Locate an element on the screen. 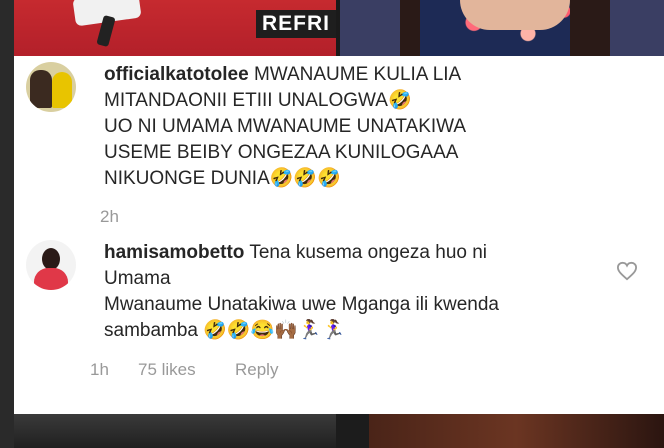 The image size is (664, 448). top-photo-right is located at coordinates (502, 28).